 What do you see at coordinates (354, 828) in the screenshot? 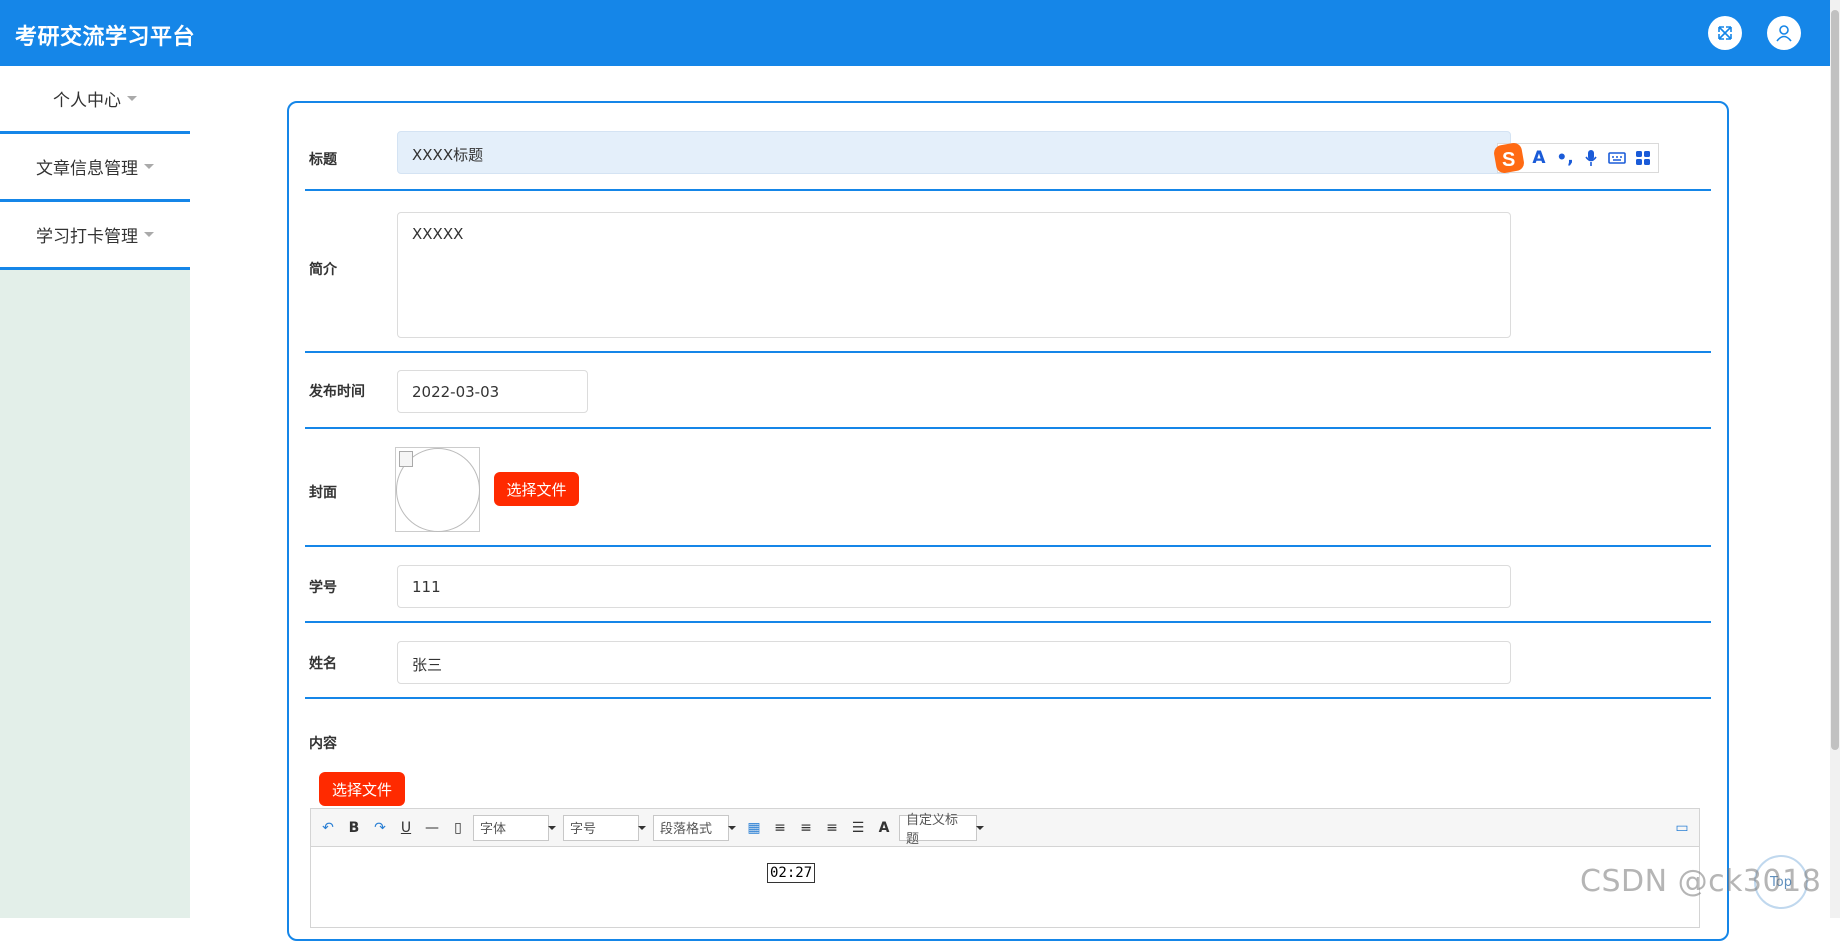
I see `bold-icon: B` at bounding box center [354, 828].